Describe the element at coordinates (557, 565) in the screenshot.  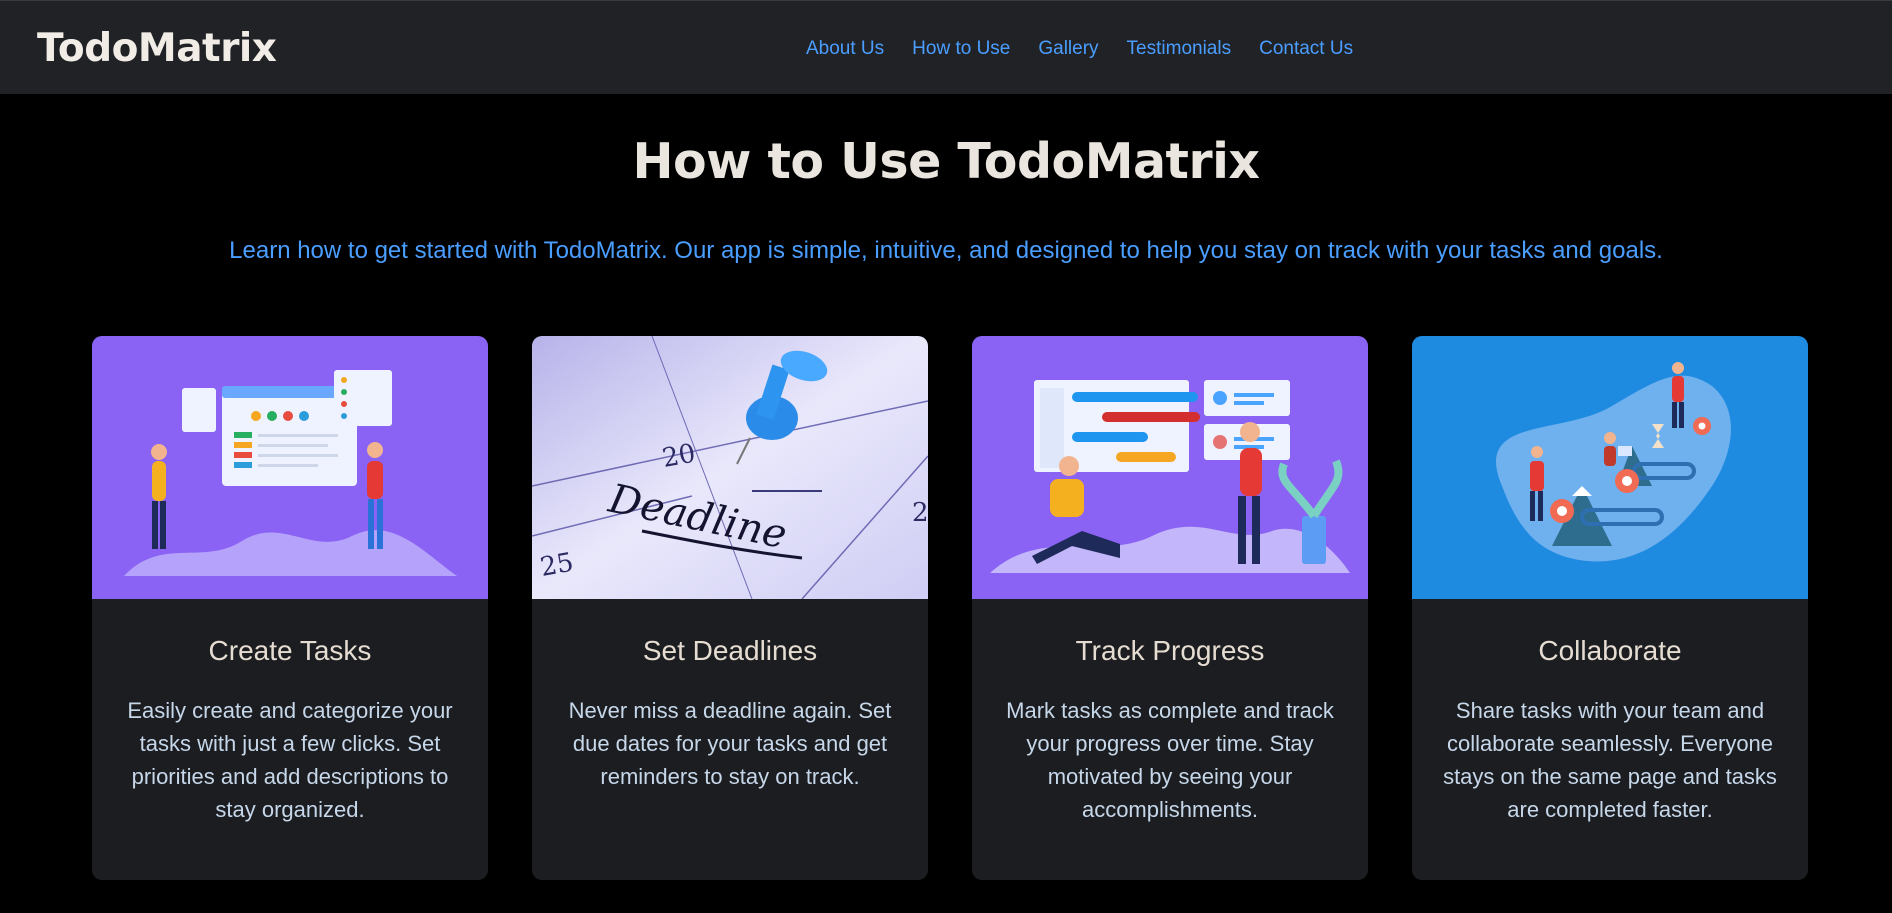
I see `svg-text: 25` at that location.